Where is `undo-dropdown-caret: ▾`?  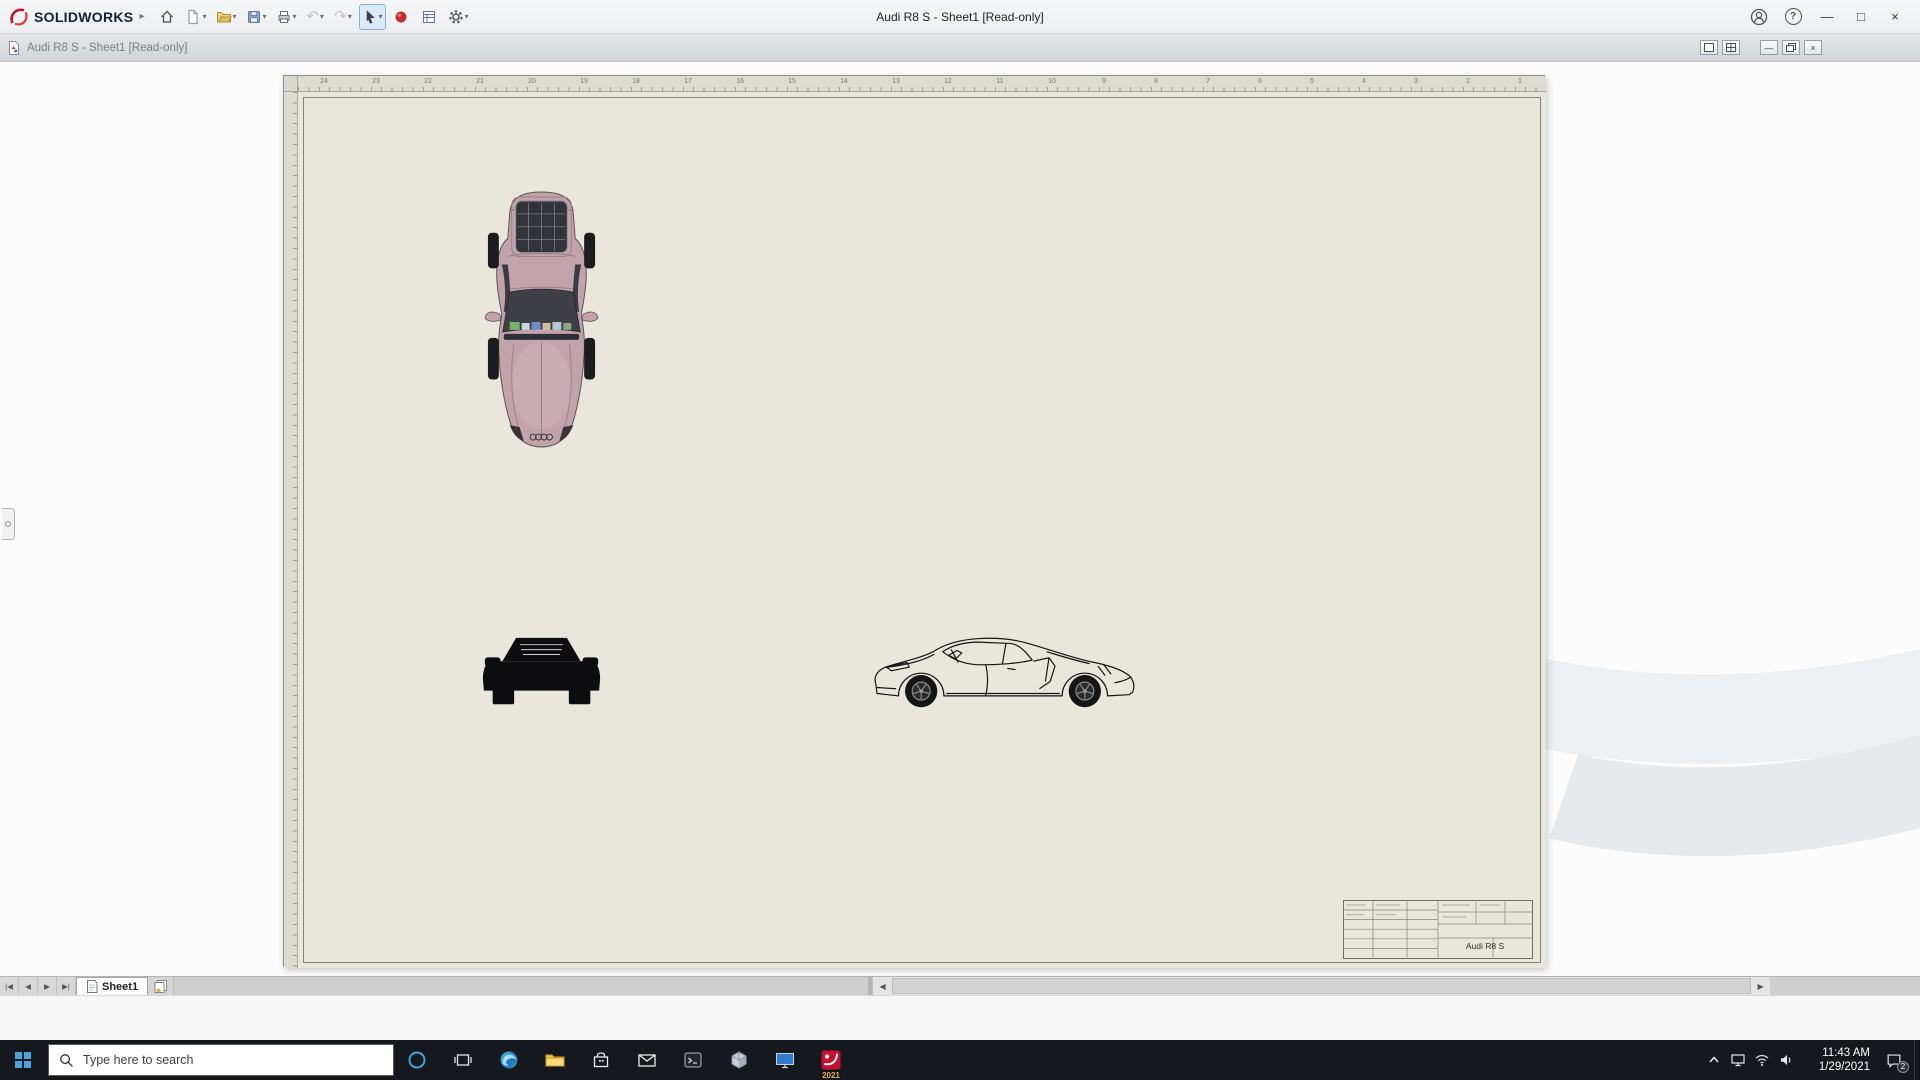
undo-dropdown-caret: ▾ is located at coordinates (322, 16).